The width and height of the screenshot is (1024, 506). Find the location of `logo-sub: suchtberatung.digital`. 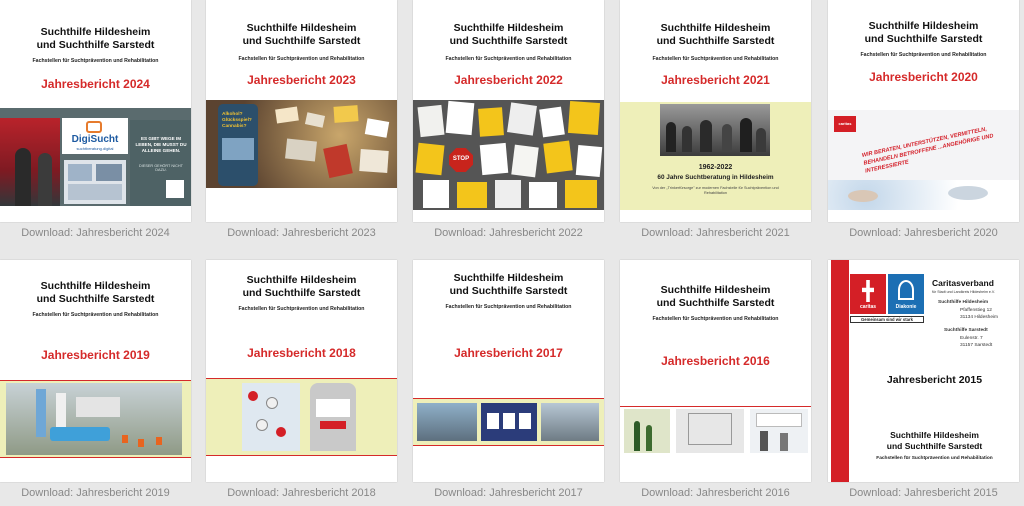

logo-sub: suchtberatung.digital is located at coordinates (95, 148).